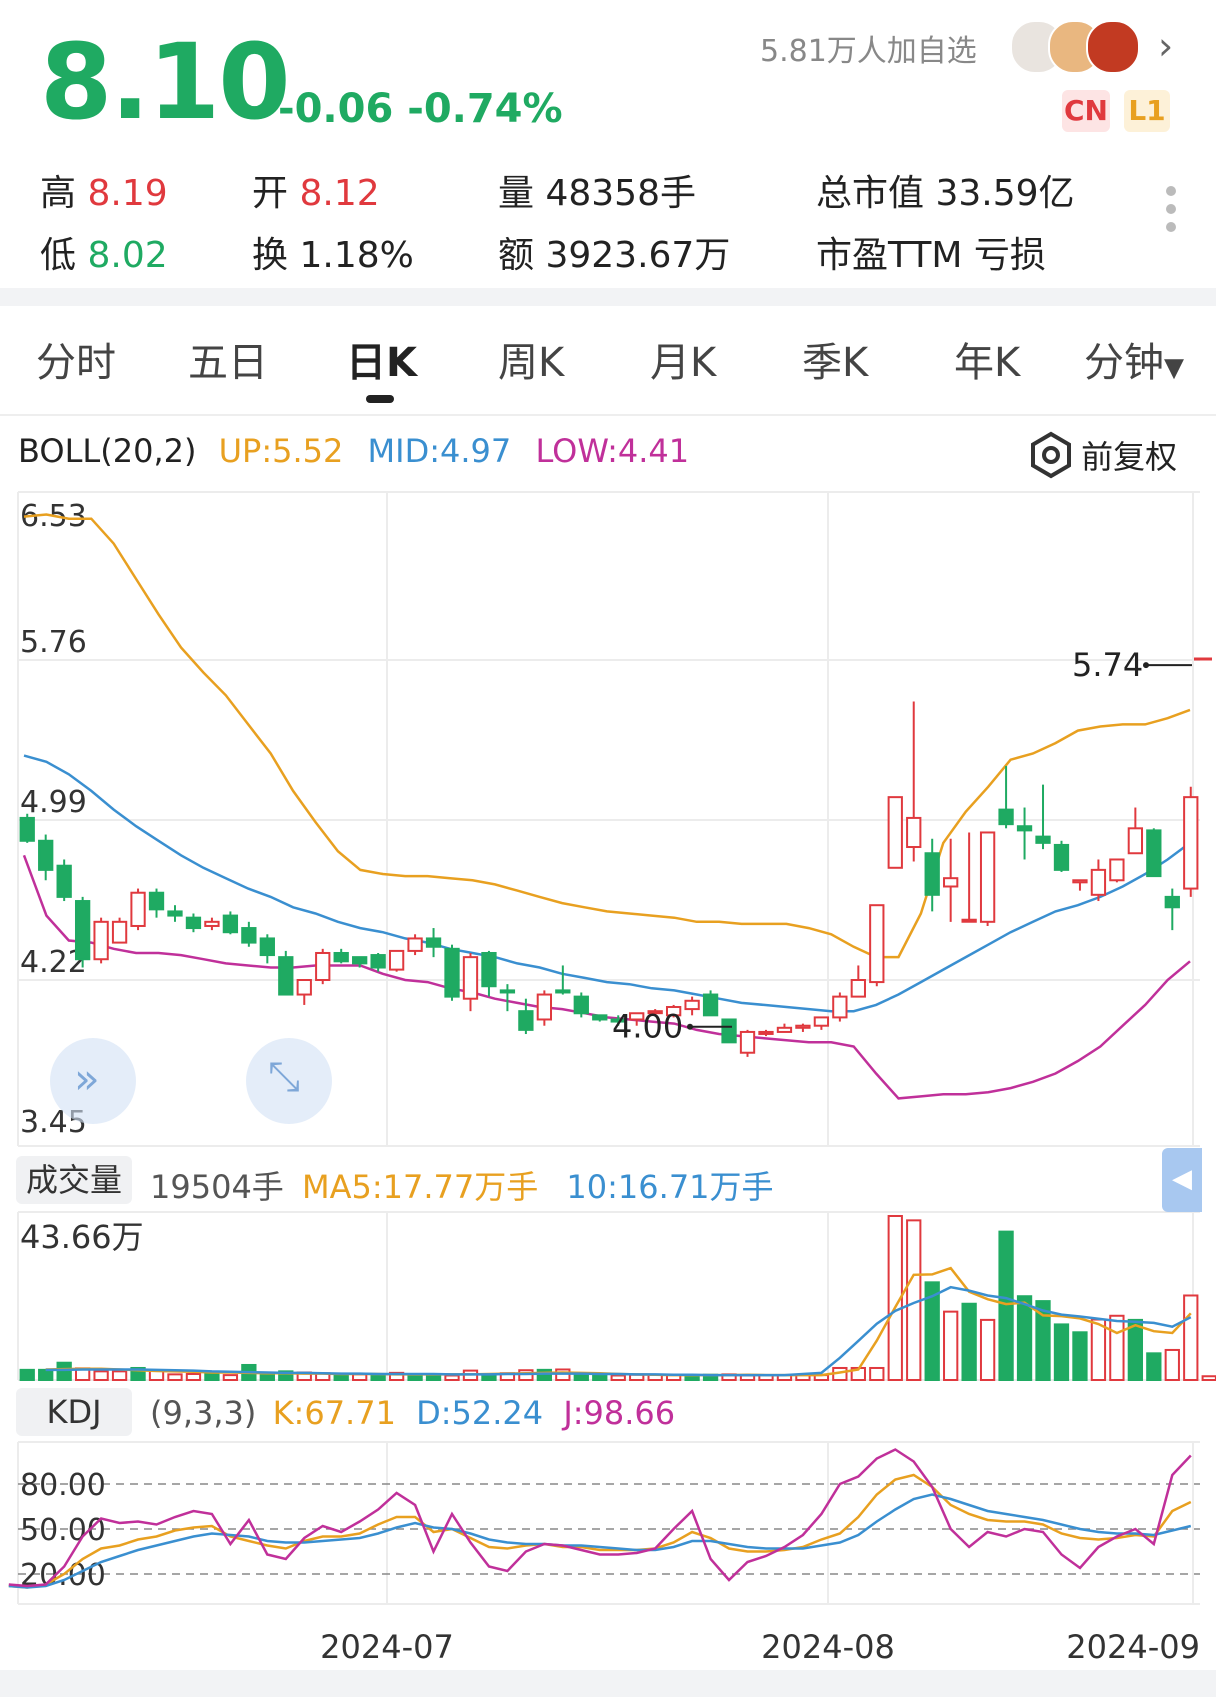 This screenshot has width=1216, height=1697. I want to click on kdj-section-label: KDJ, so click(74, 1412).